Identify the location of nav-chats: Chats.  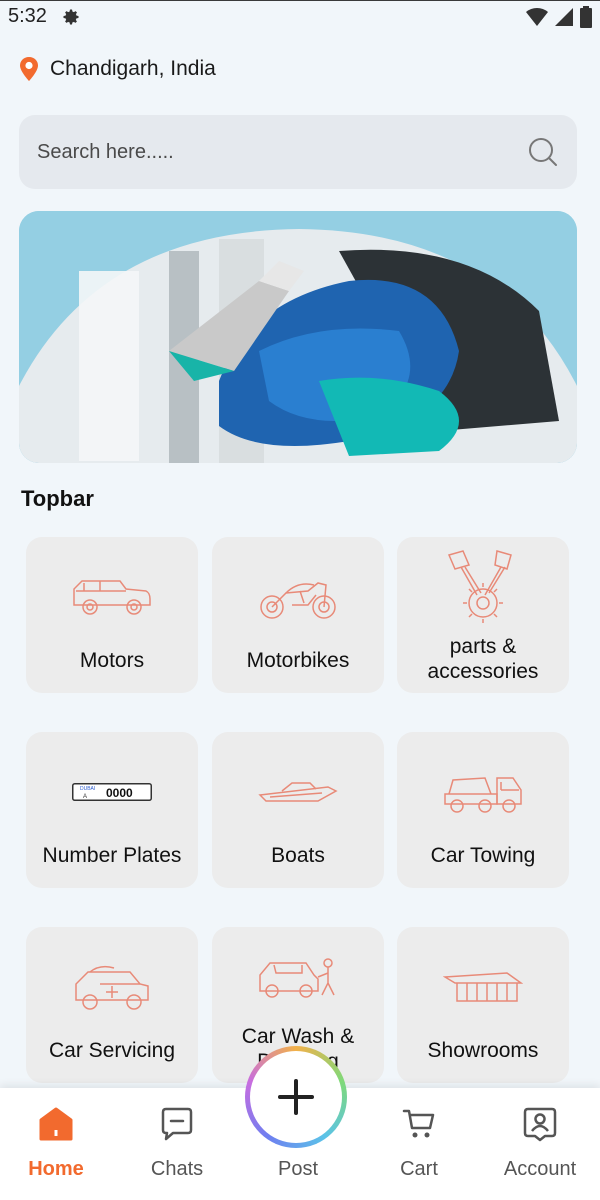
(177, 1144).